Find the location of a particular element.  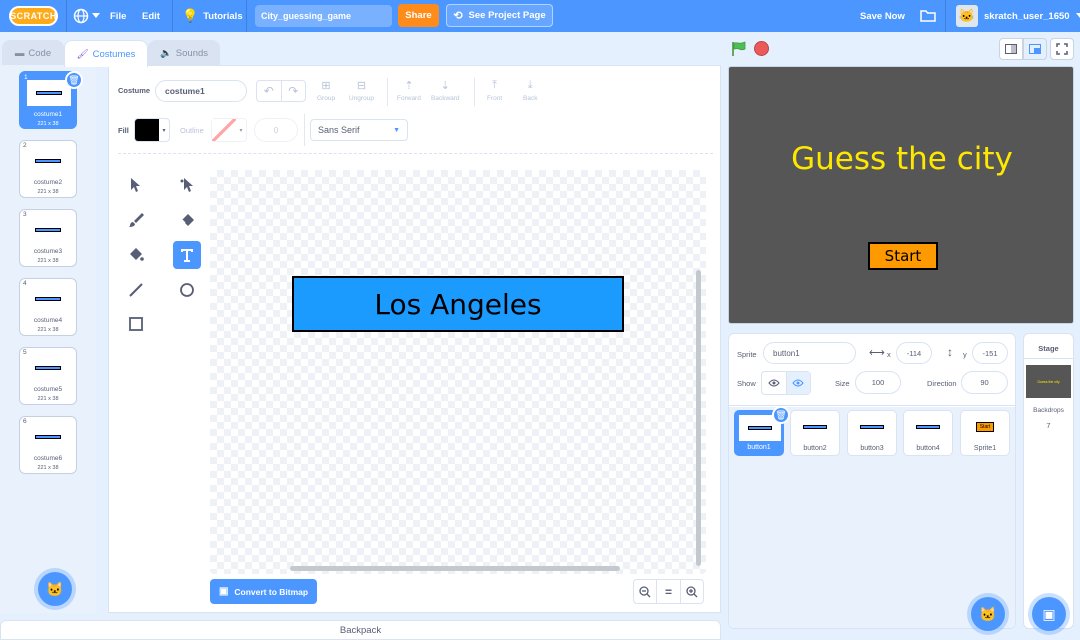

scratch-logo: SCRATCH is located at coordinates (33, 16).